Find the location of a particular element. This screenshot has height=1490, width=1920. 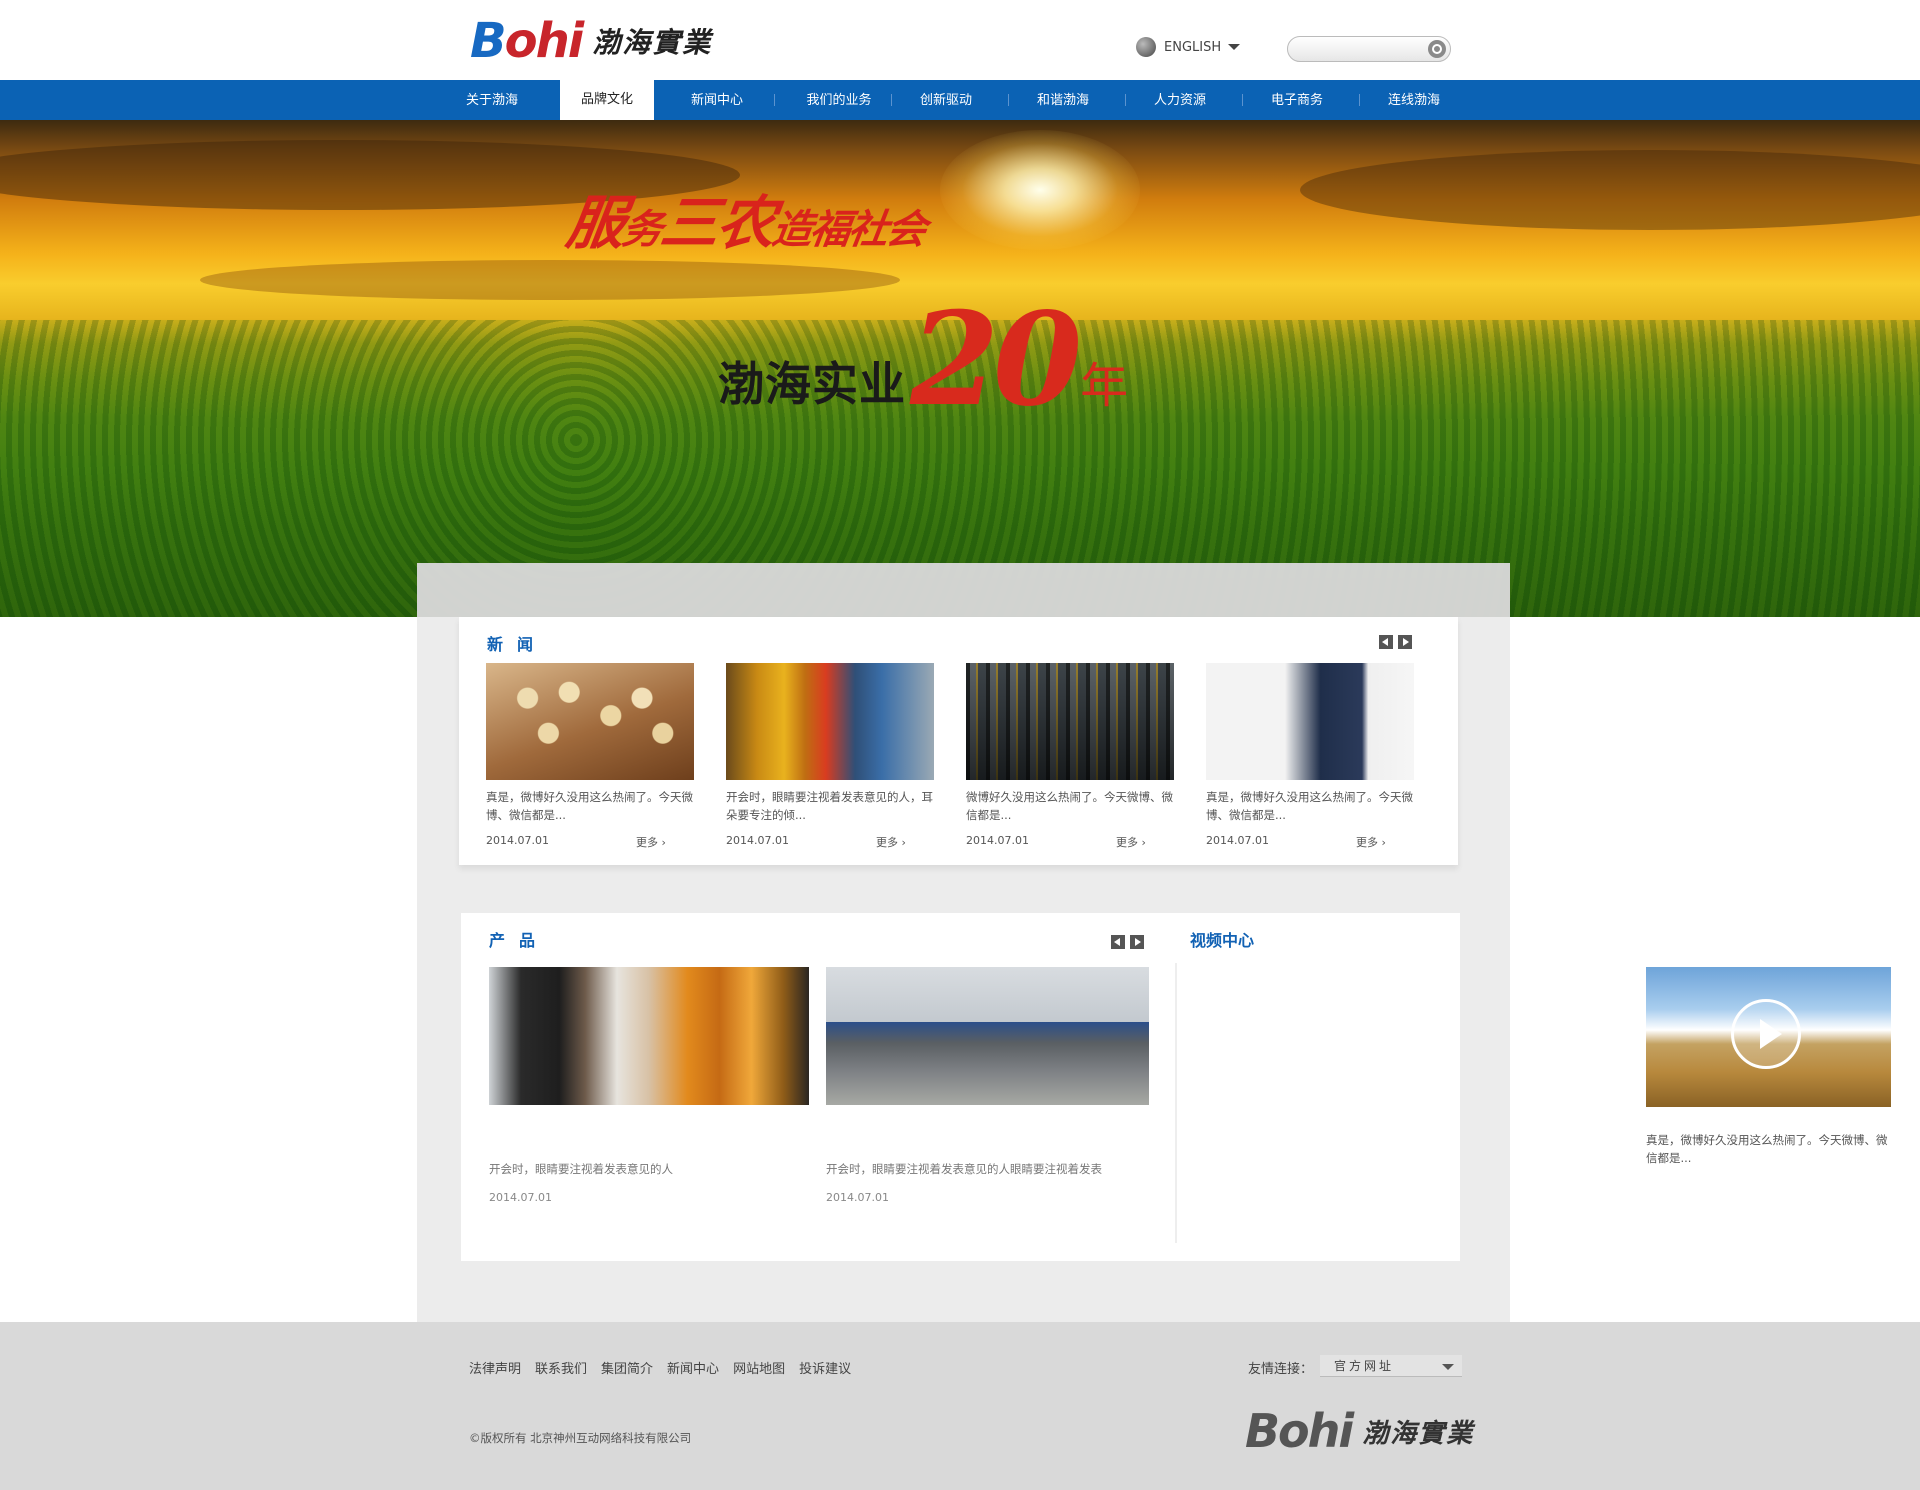

header: Bohi 渤海實業 ENGLISH is located at coordinates (960, 40).